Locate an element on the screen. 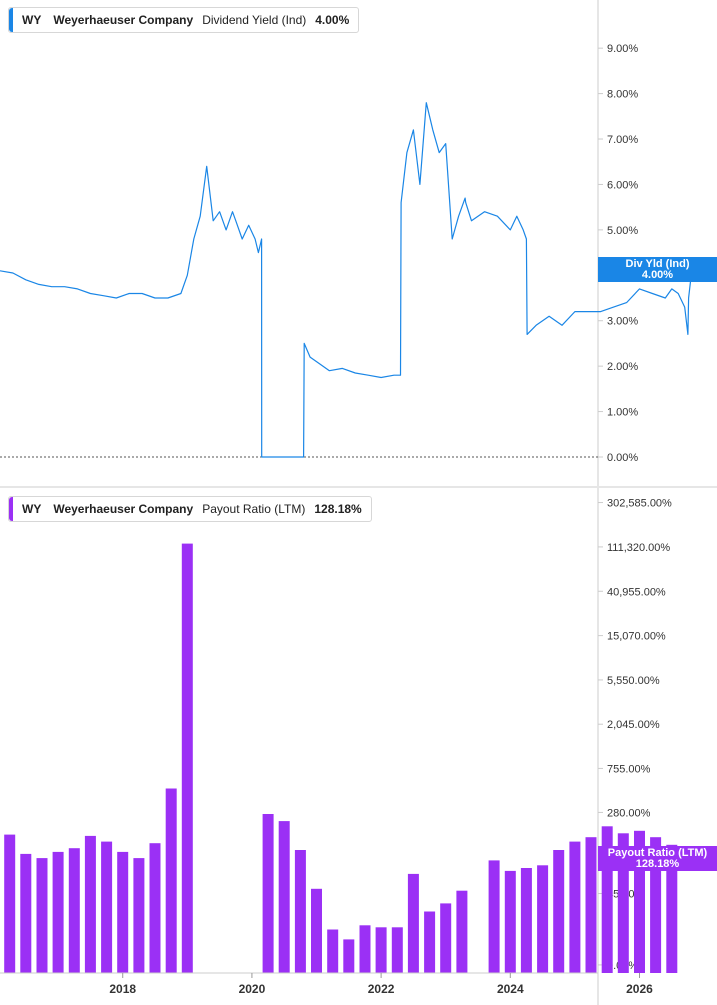 Image resolution: width=717 pixels, height=1005 pixels. yield-tick-label: 9.00% is located at coordinates (622, 49).